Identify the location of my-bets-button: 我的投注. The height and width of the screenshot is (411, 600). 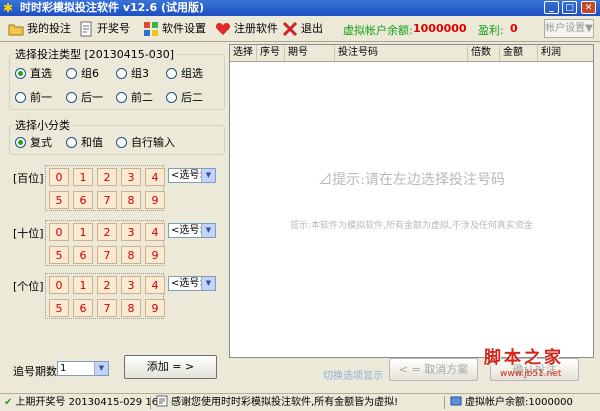
(39, 29).